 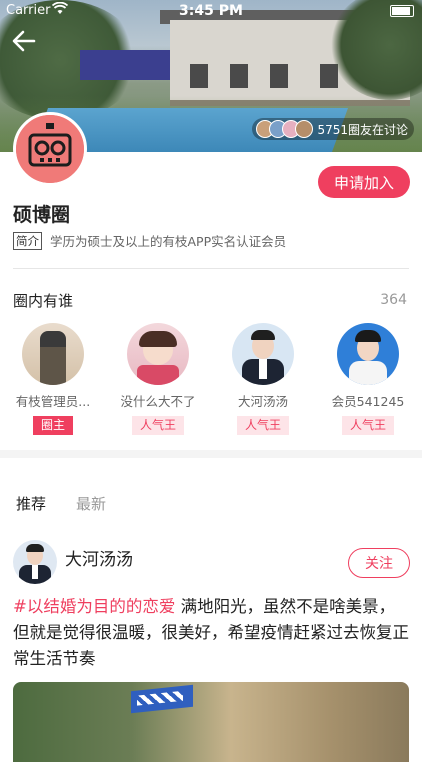 I want to click on circle-title: 硕博圈, so click(x=42, y=215).